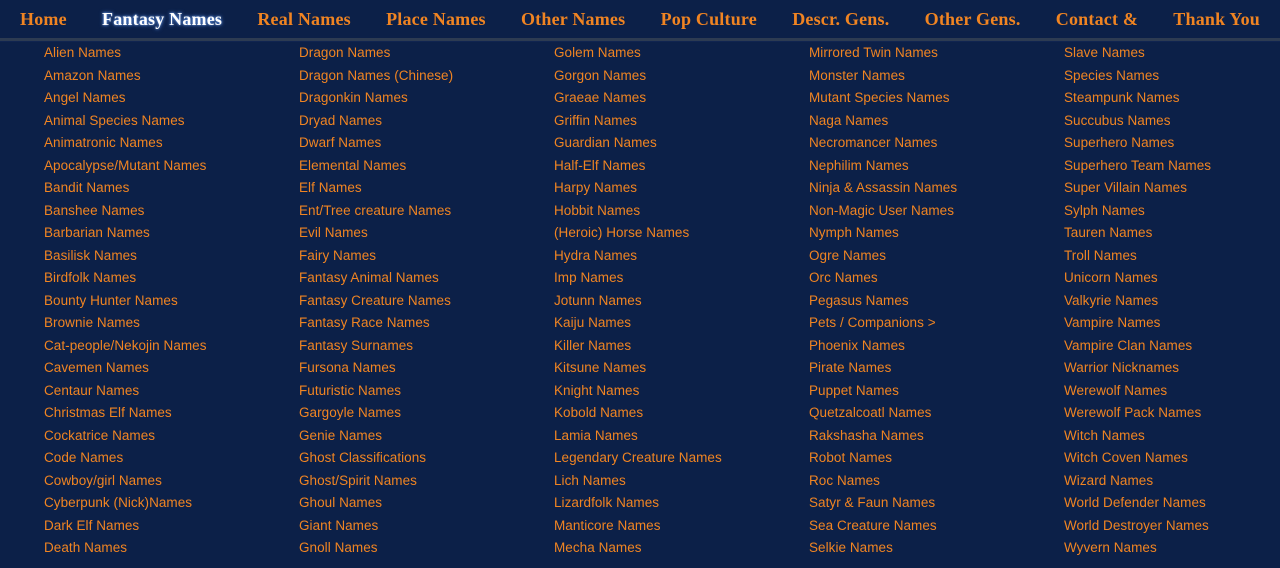 Image resolution: width=1280 pixels, height=568 pixels. Describe the element at coordinates (936, 503) in the screenshot. I see `menu-link: Satyr & Faun Names` at that location.